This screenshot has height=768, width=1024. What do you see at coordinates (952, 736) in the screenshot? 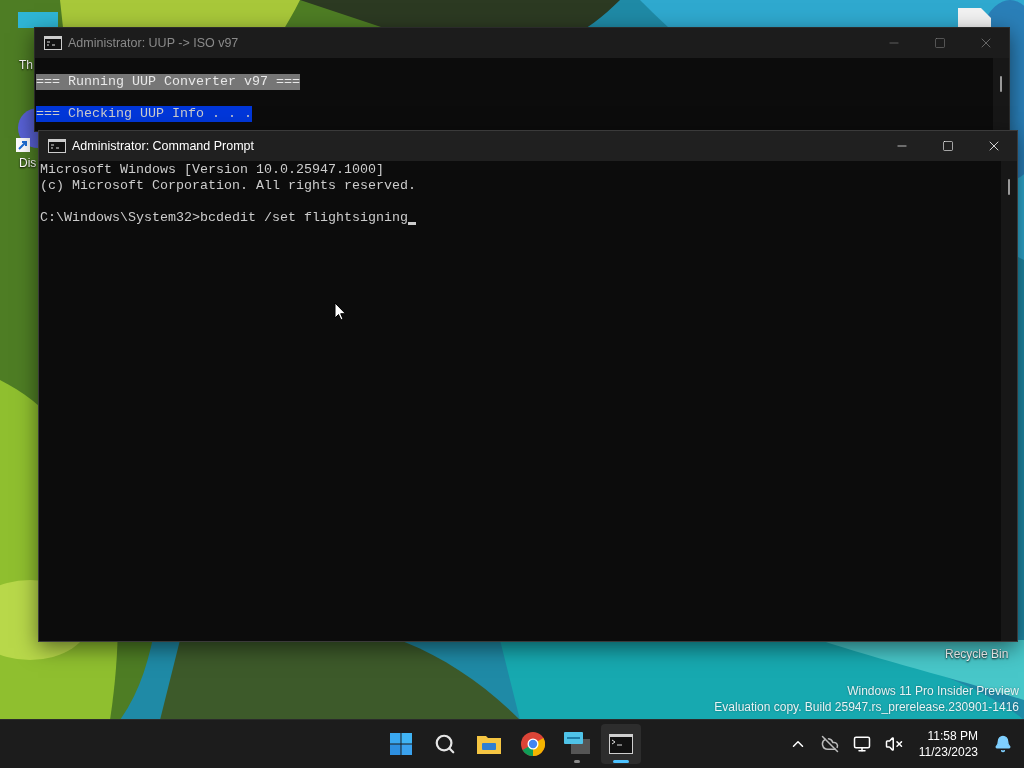
I see `clock-time: 11:58 PM` at bounding box center [952, 736].